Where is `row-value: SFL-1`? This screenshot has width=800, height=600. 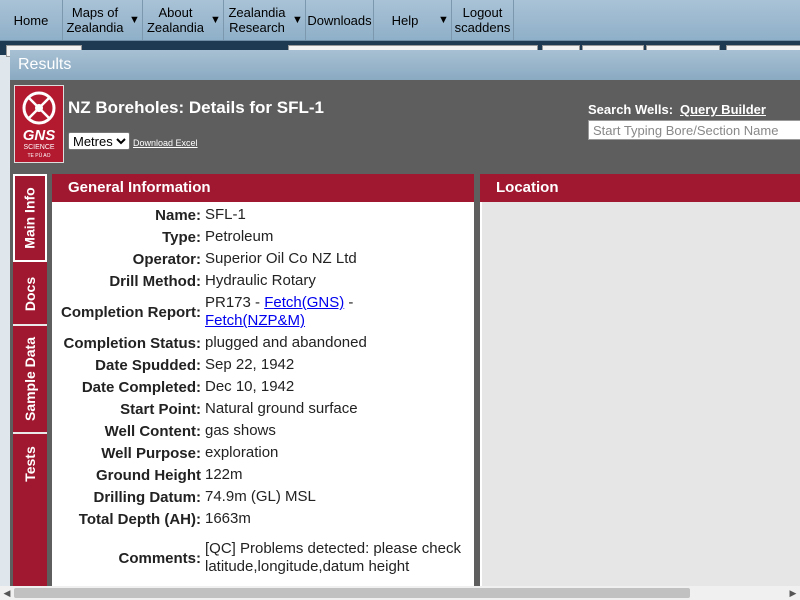
row-value: SFL-1 is located at coordinates (225, 214).